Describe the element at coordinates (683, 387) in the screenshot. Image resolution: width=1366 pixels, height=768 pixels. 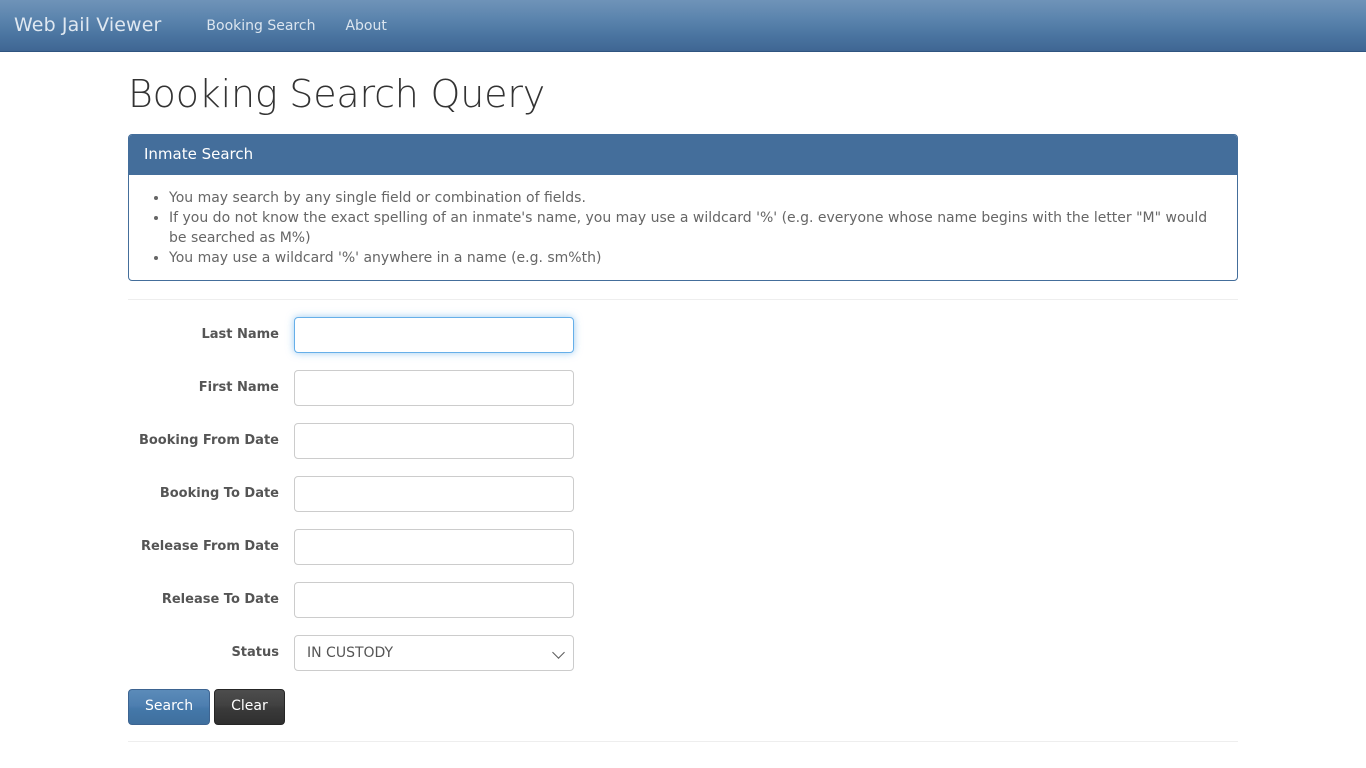
I see `form-row-first-name: First Name` at that location.